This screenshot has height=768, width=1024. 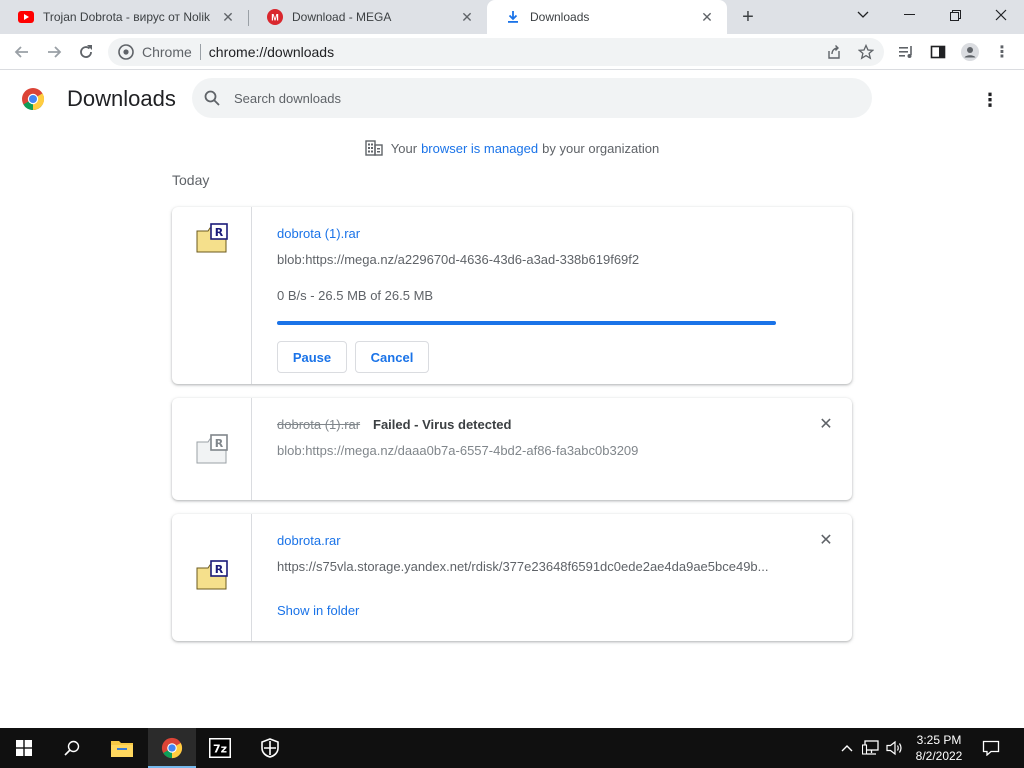 What do you see at coordinates (172, 748) in the screenshot?
I see `chrome-icon` at bounding box center [172, 748].